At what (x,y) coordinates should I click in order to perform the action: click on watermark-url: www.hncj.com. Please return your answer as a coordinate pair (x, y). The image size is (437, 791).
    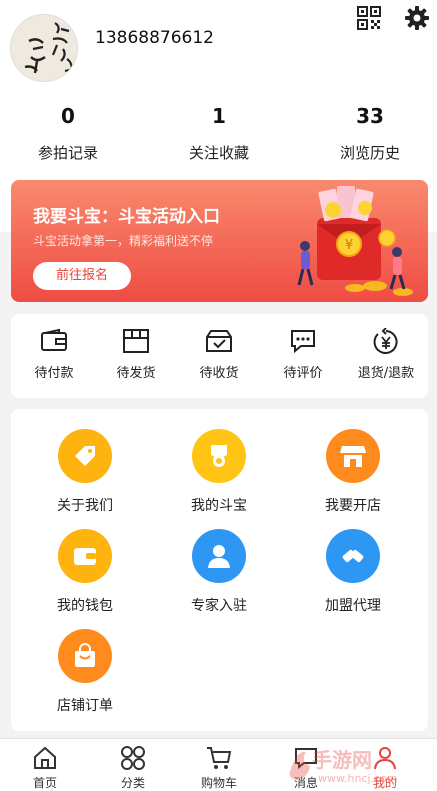
    Looking at the image, I should click on (358, 778).